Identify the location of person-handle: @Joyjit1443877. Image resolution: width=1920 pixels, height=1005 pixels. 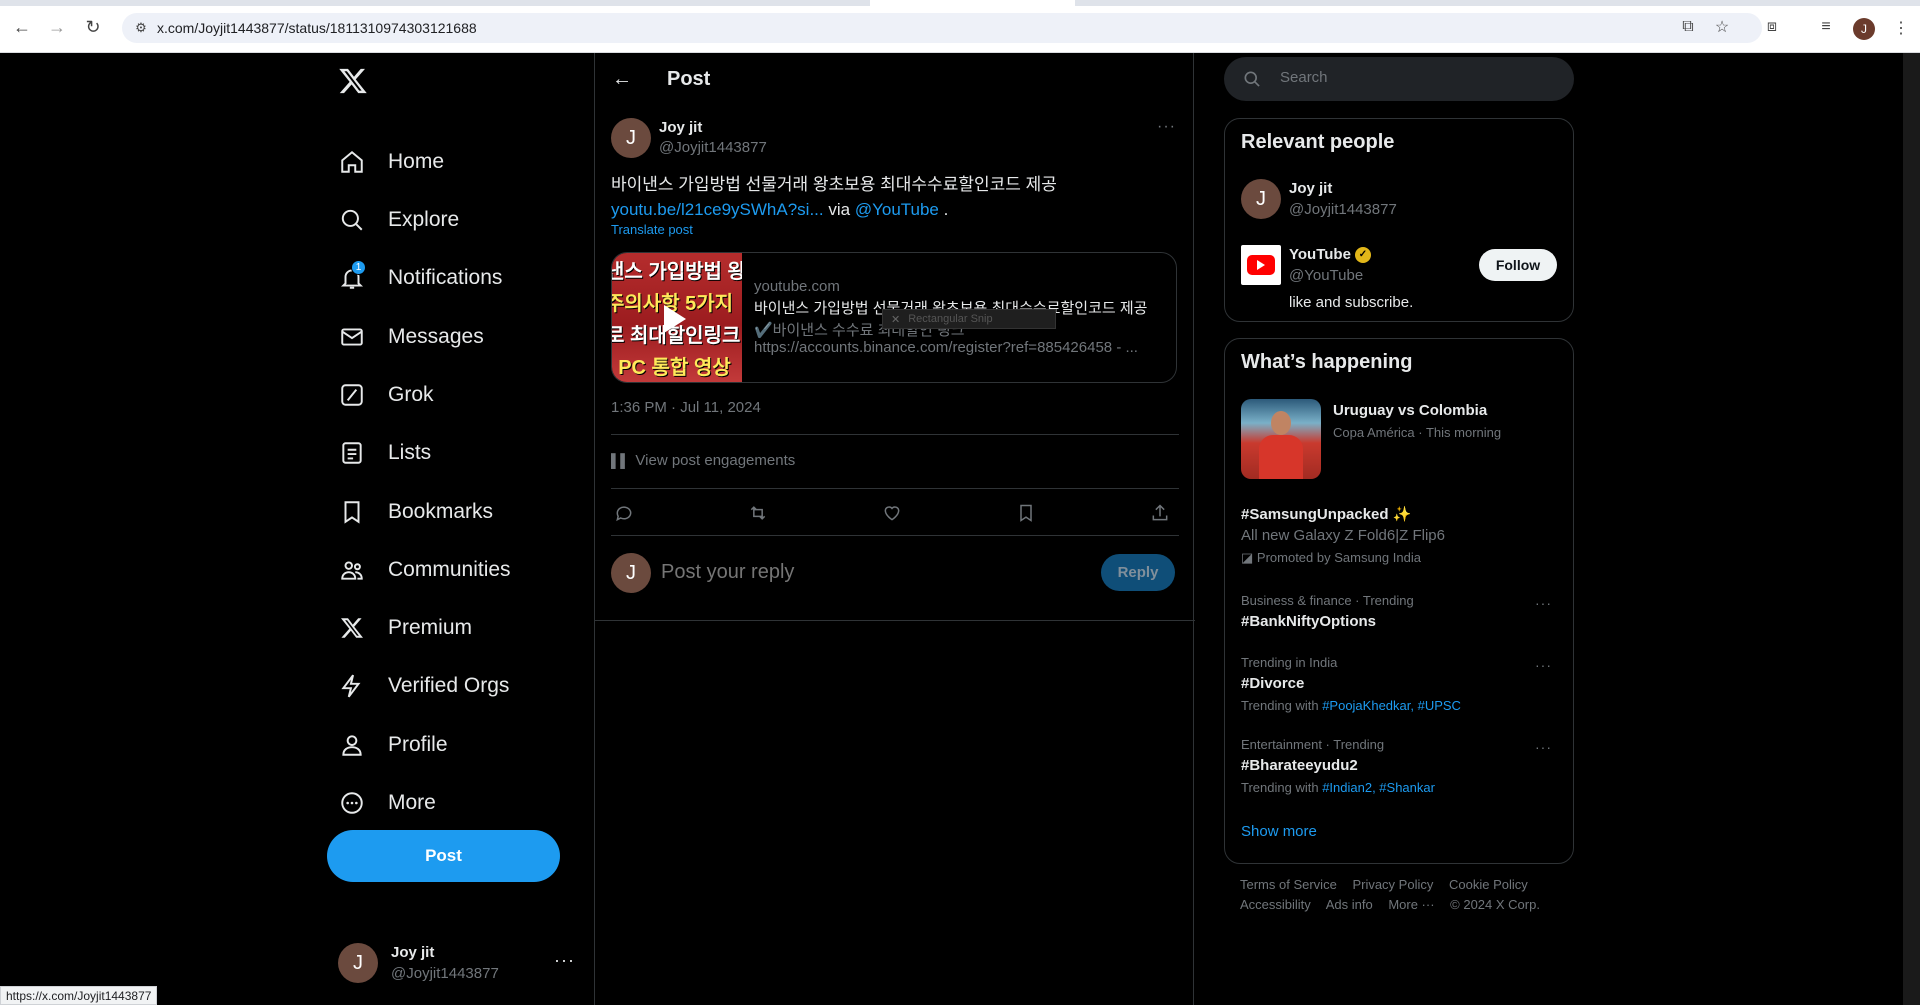
(1343, 209).